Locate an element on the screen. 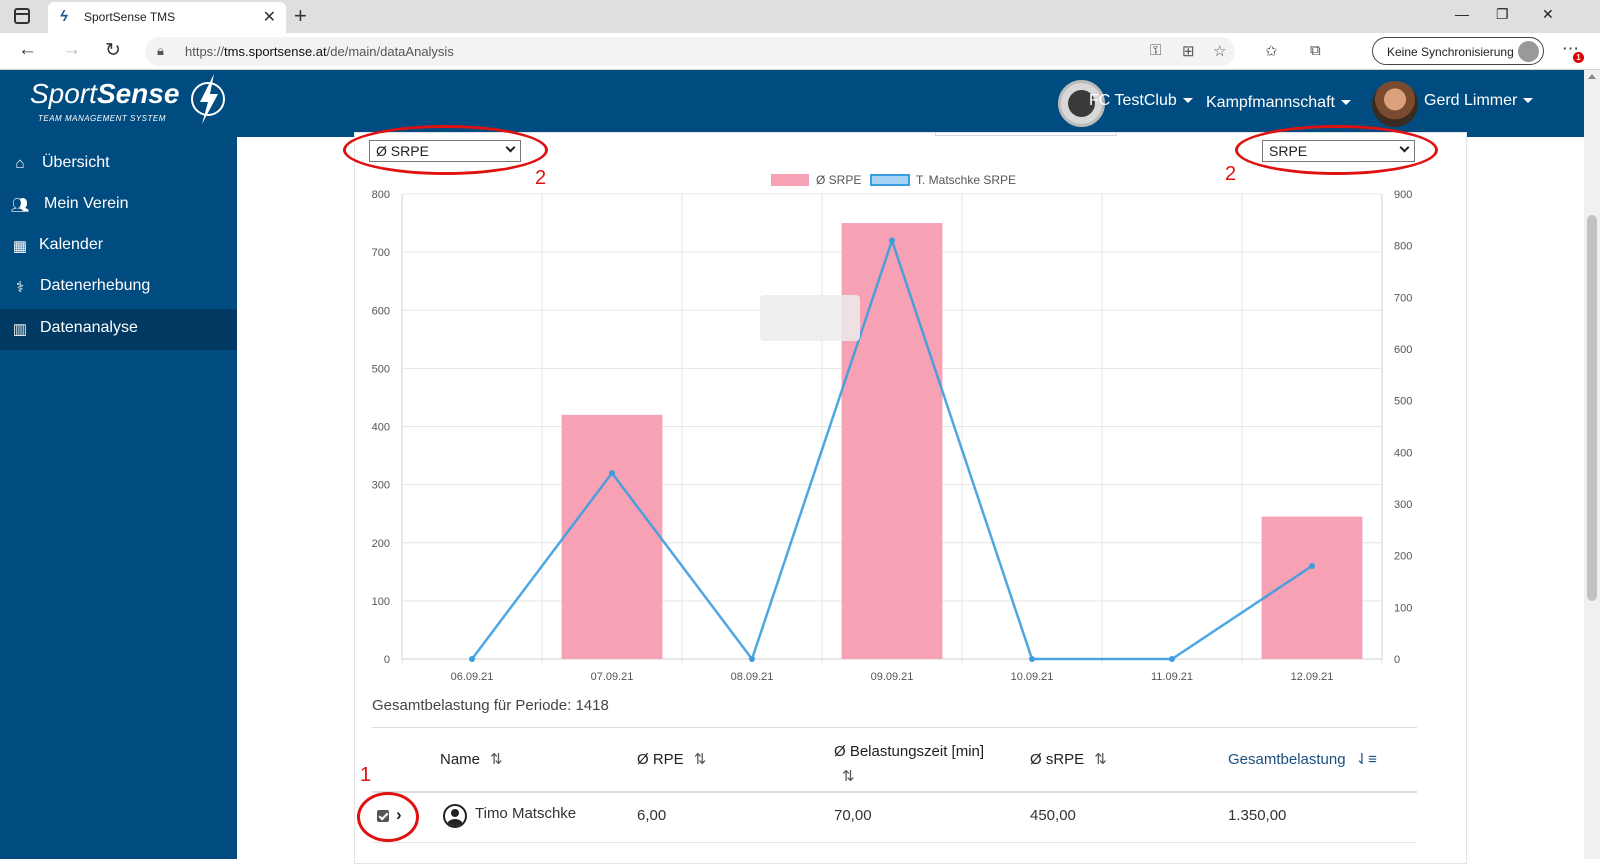  cell-belastungszeit: 70,00 is located at coordinates (853, 815).